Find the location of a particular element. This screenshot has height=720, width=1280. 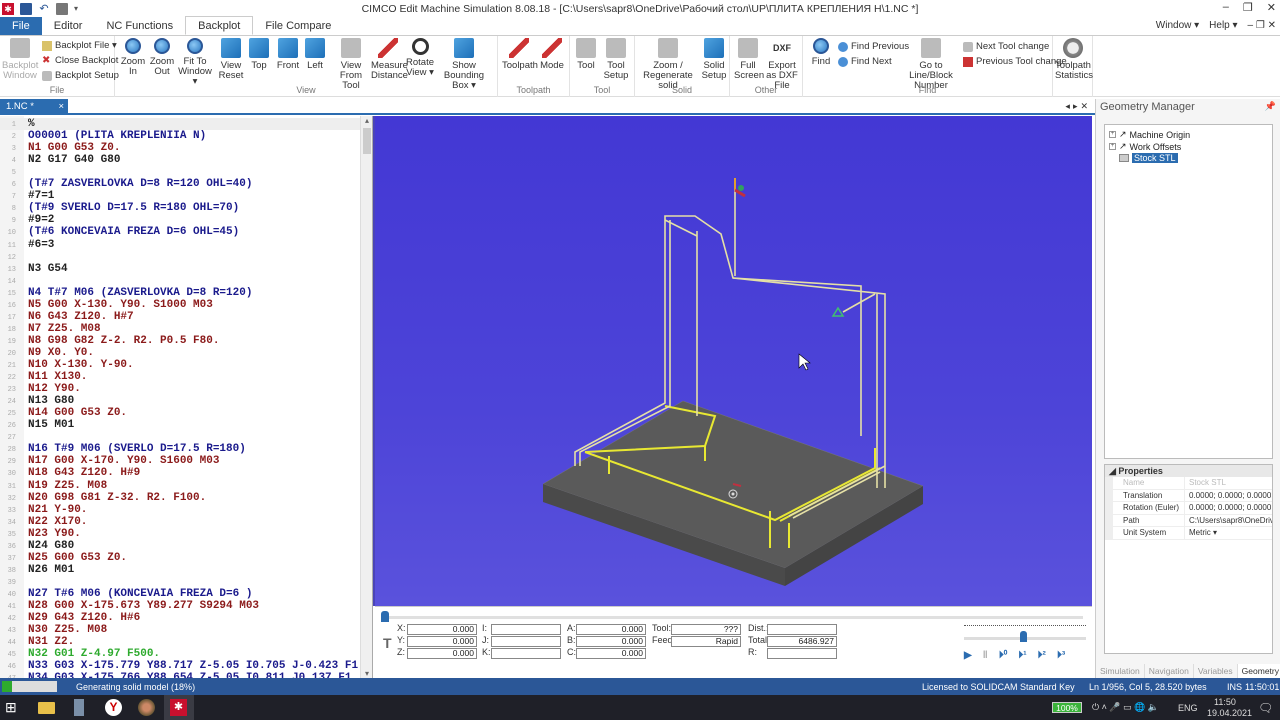

code-line: 13 N3 G54 is located at coordinates (180, 269).